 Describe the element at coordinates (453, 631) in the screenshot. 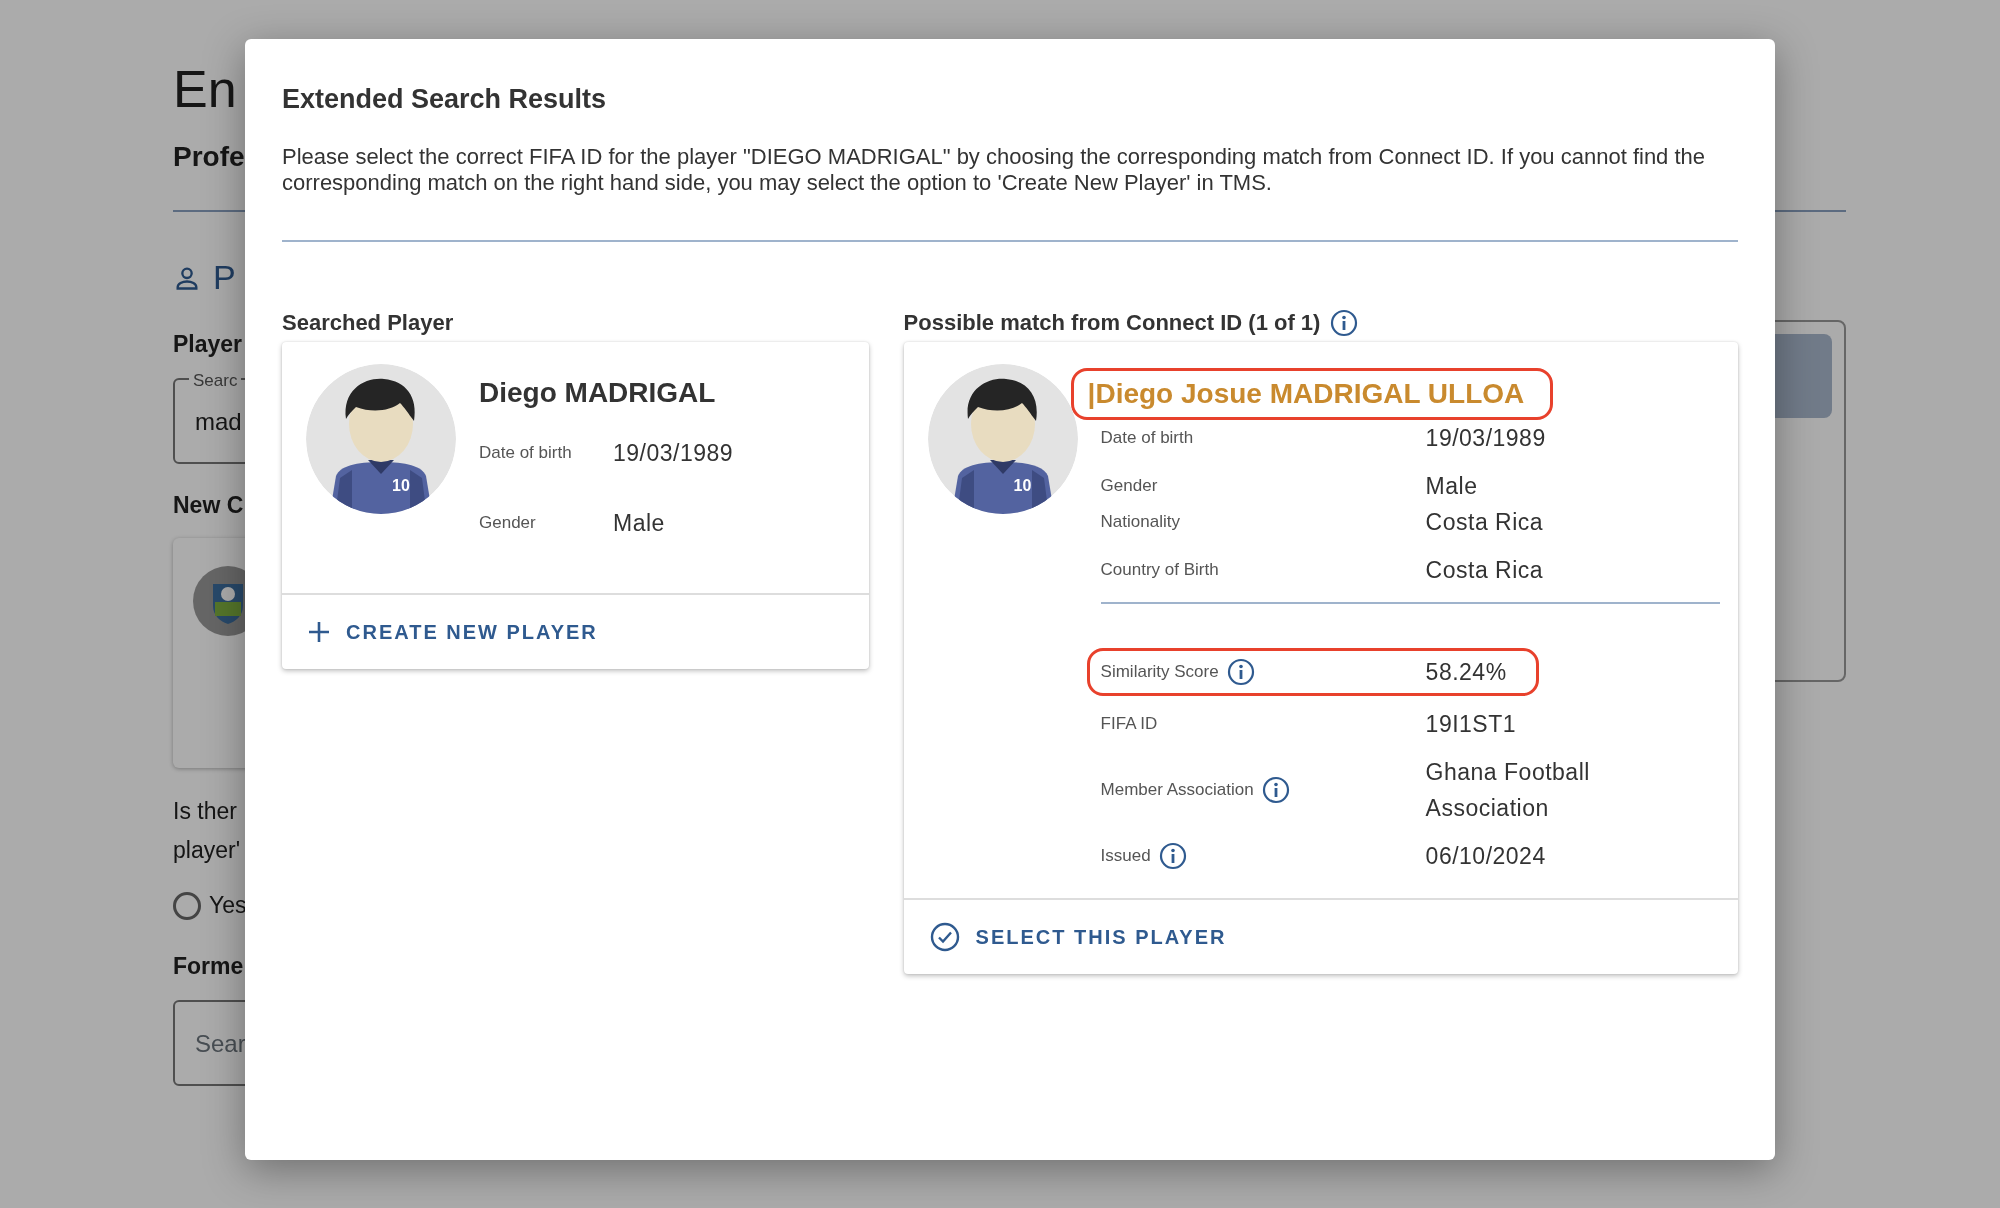

I see `create-player-button: CREATE NEW PLAYER` at that location.